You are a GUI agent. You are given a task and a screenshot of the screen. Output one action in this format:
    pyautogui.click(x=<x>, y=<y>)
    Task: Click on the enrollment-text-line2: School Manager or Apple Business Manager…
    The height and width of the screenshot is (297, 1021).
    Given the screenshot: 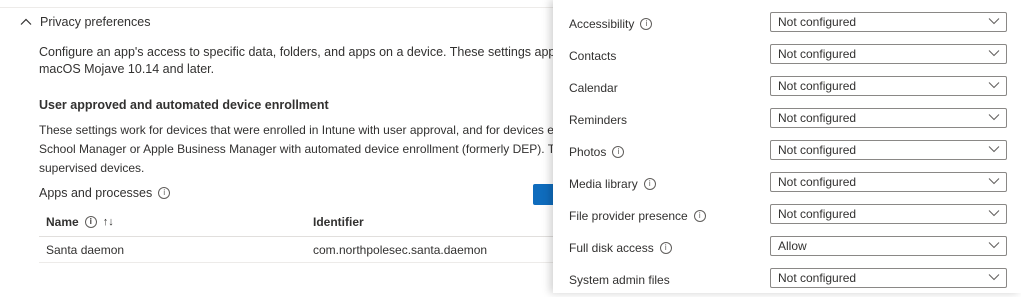 What is the action you would take?
    pyautogui.click(x=296, y=149)
    